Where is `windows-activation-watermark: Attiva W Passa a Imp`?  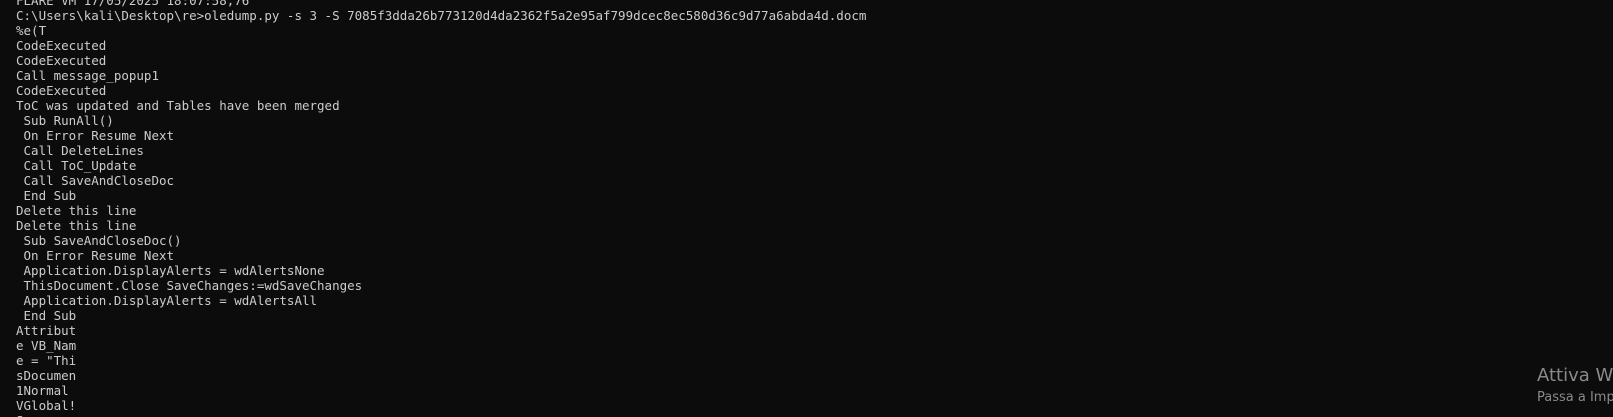
windows-activation-watermark: Attiva W Passa a Imp is located at coordinates (1575, 386).